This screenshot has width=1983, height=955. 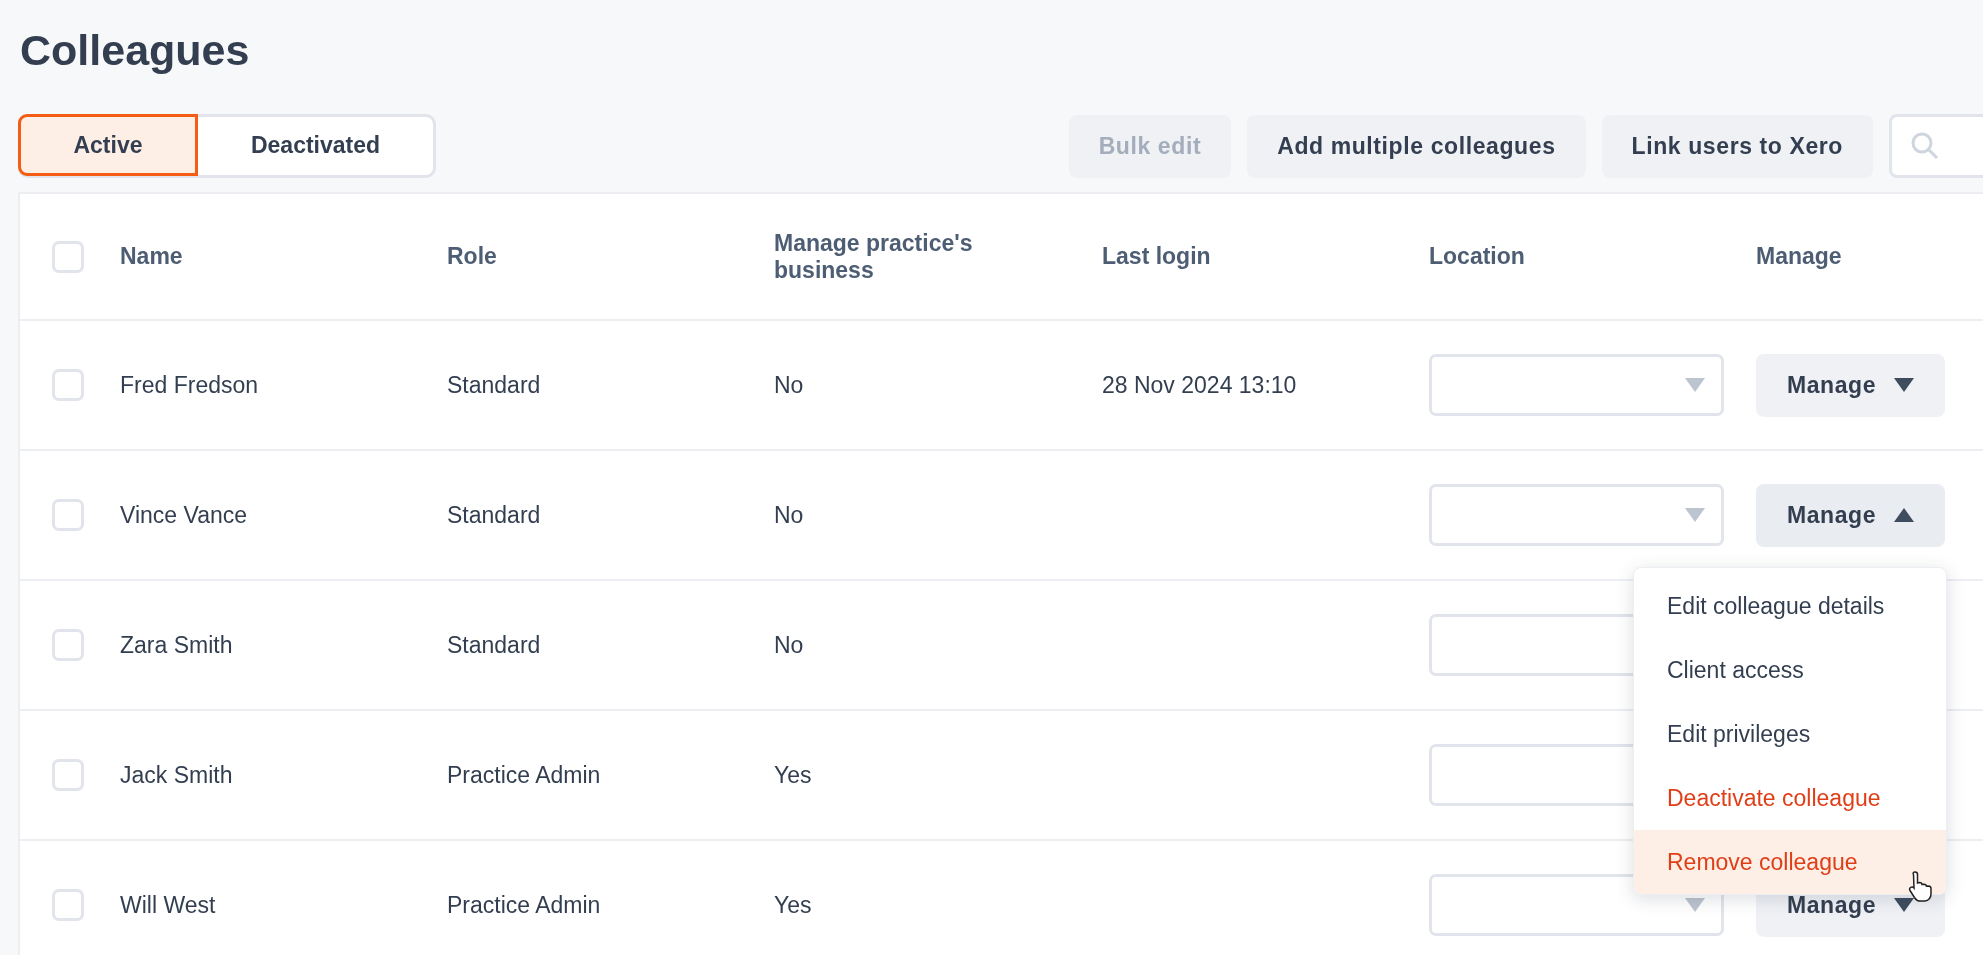 What do you see at coordinates (176, 774) in the screenshot?
I see `colleague-name: Jack Smith` at bounding box center [176, 774].